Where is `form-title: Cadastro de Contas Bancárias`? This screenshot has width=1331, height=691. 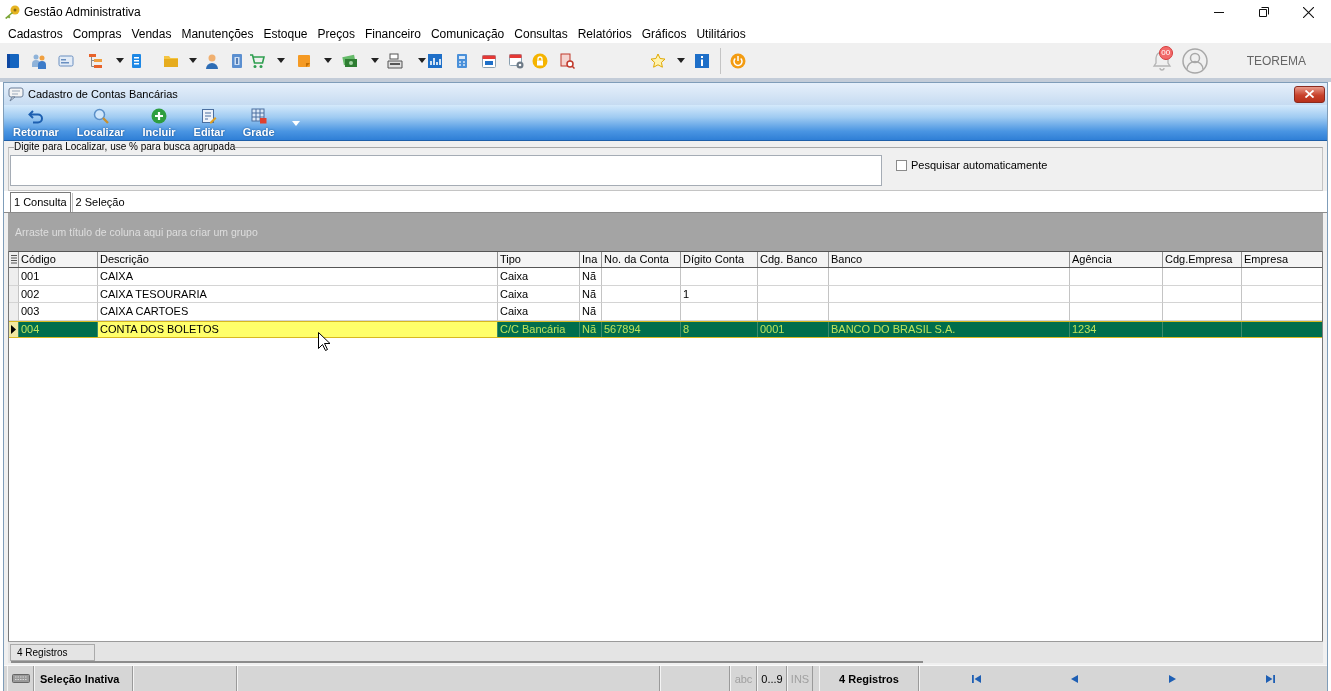
form-title: Cadastro de Contas Bancárias is located at coordinates (103, 94).